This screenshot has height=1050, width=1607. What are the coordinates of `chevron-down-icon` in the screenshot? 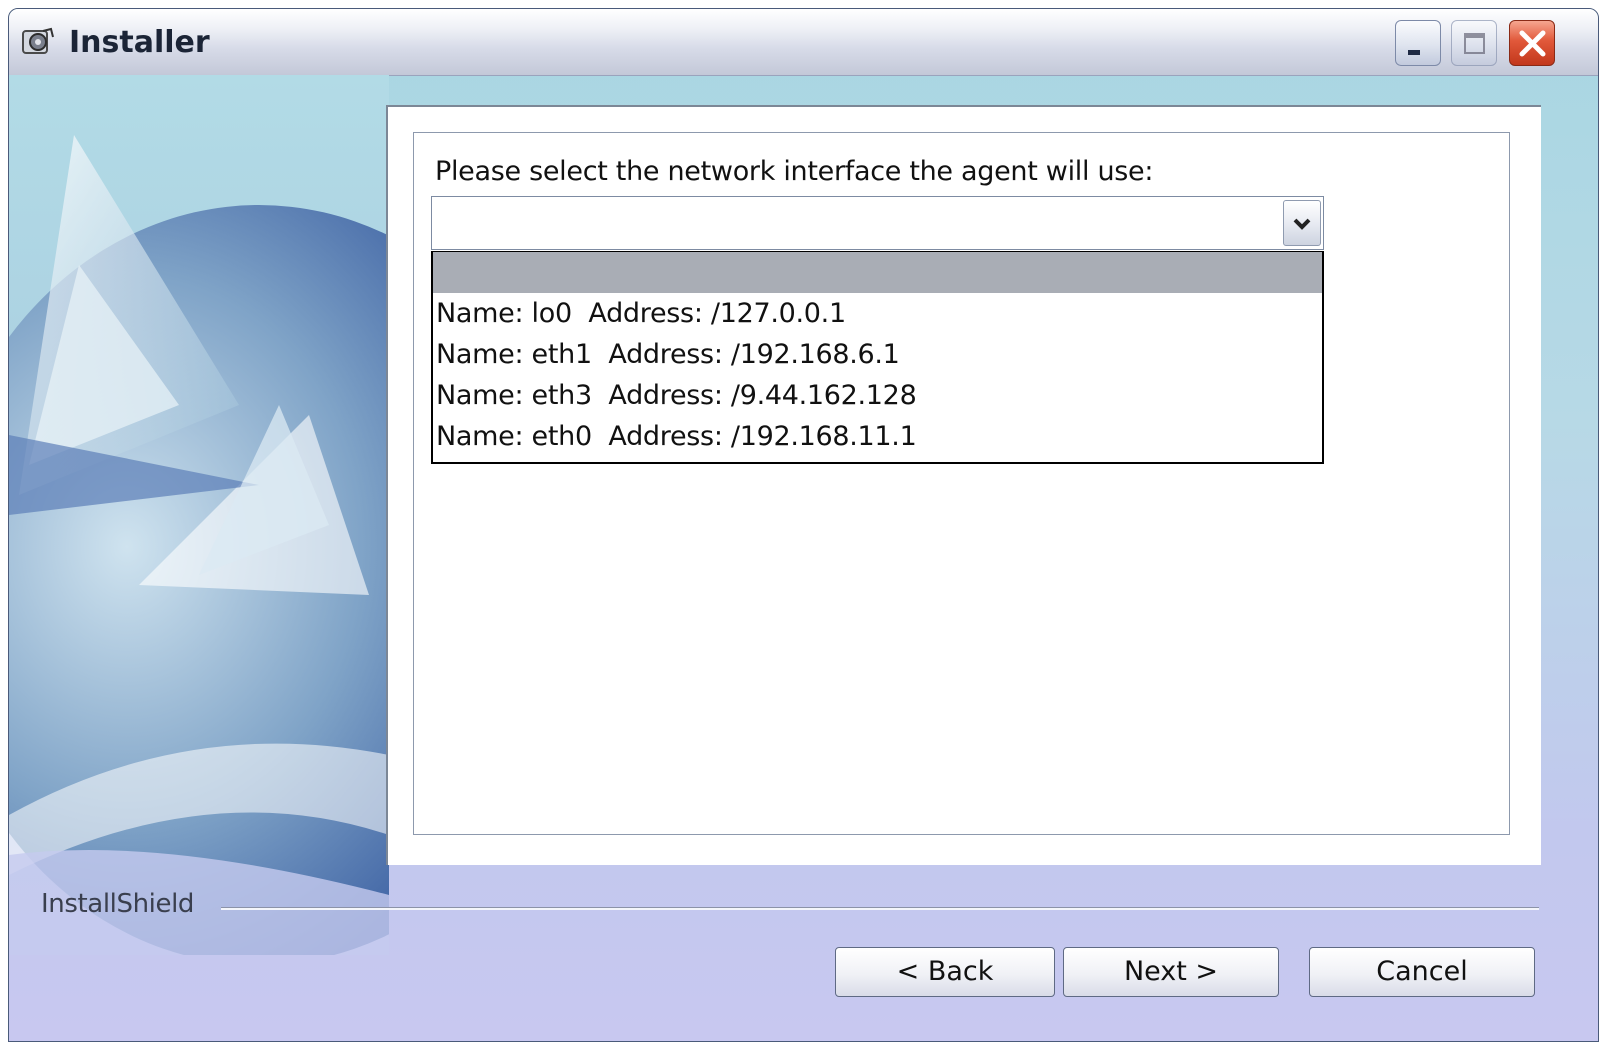 It's located at (1302, 224).